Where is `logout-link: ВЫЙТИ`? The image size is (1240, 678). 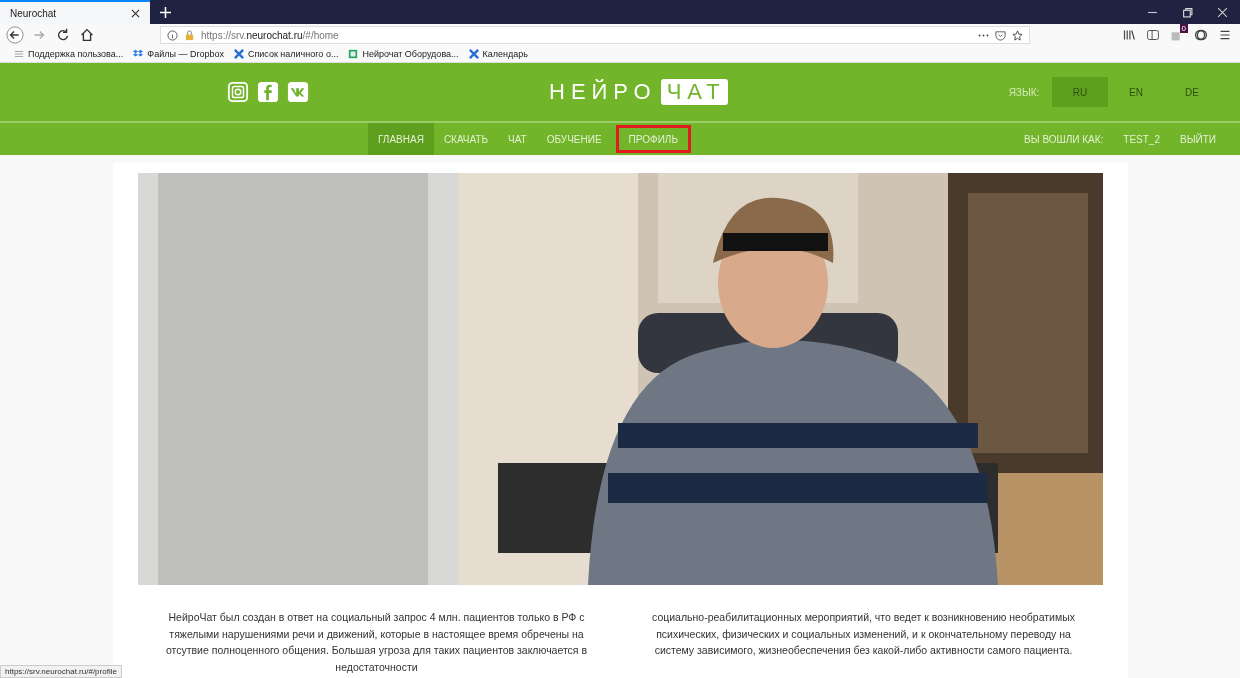 logout-link: ВЫЙТИ is located at coordinates (1198, 139).